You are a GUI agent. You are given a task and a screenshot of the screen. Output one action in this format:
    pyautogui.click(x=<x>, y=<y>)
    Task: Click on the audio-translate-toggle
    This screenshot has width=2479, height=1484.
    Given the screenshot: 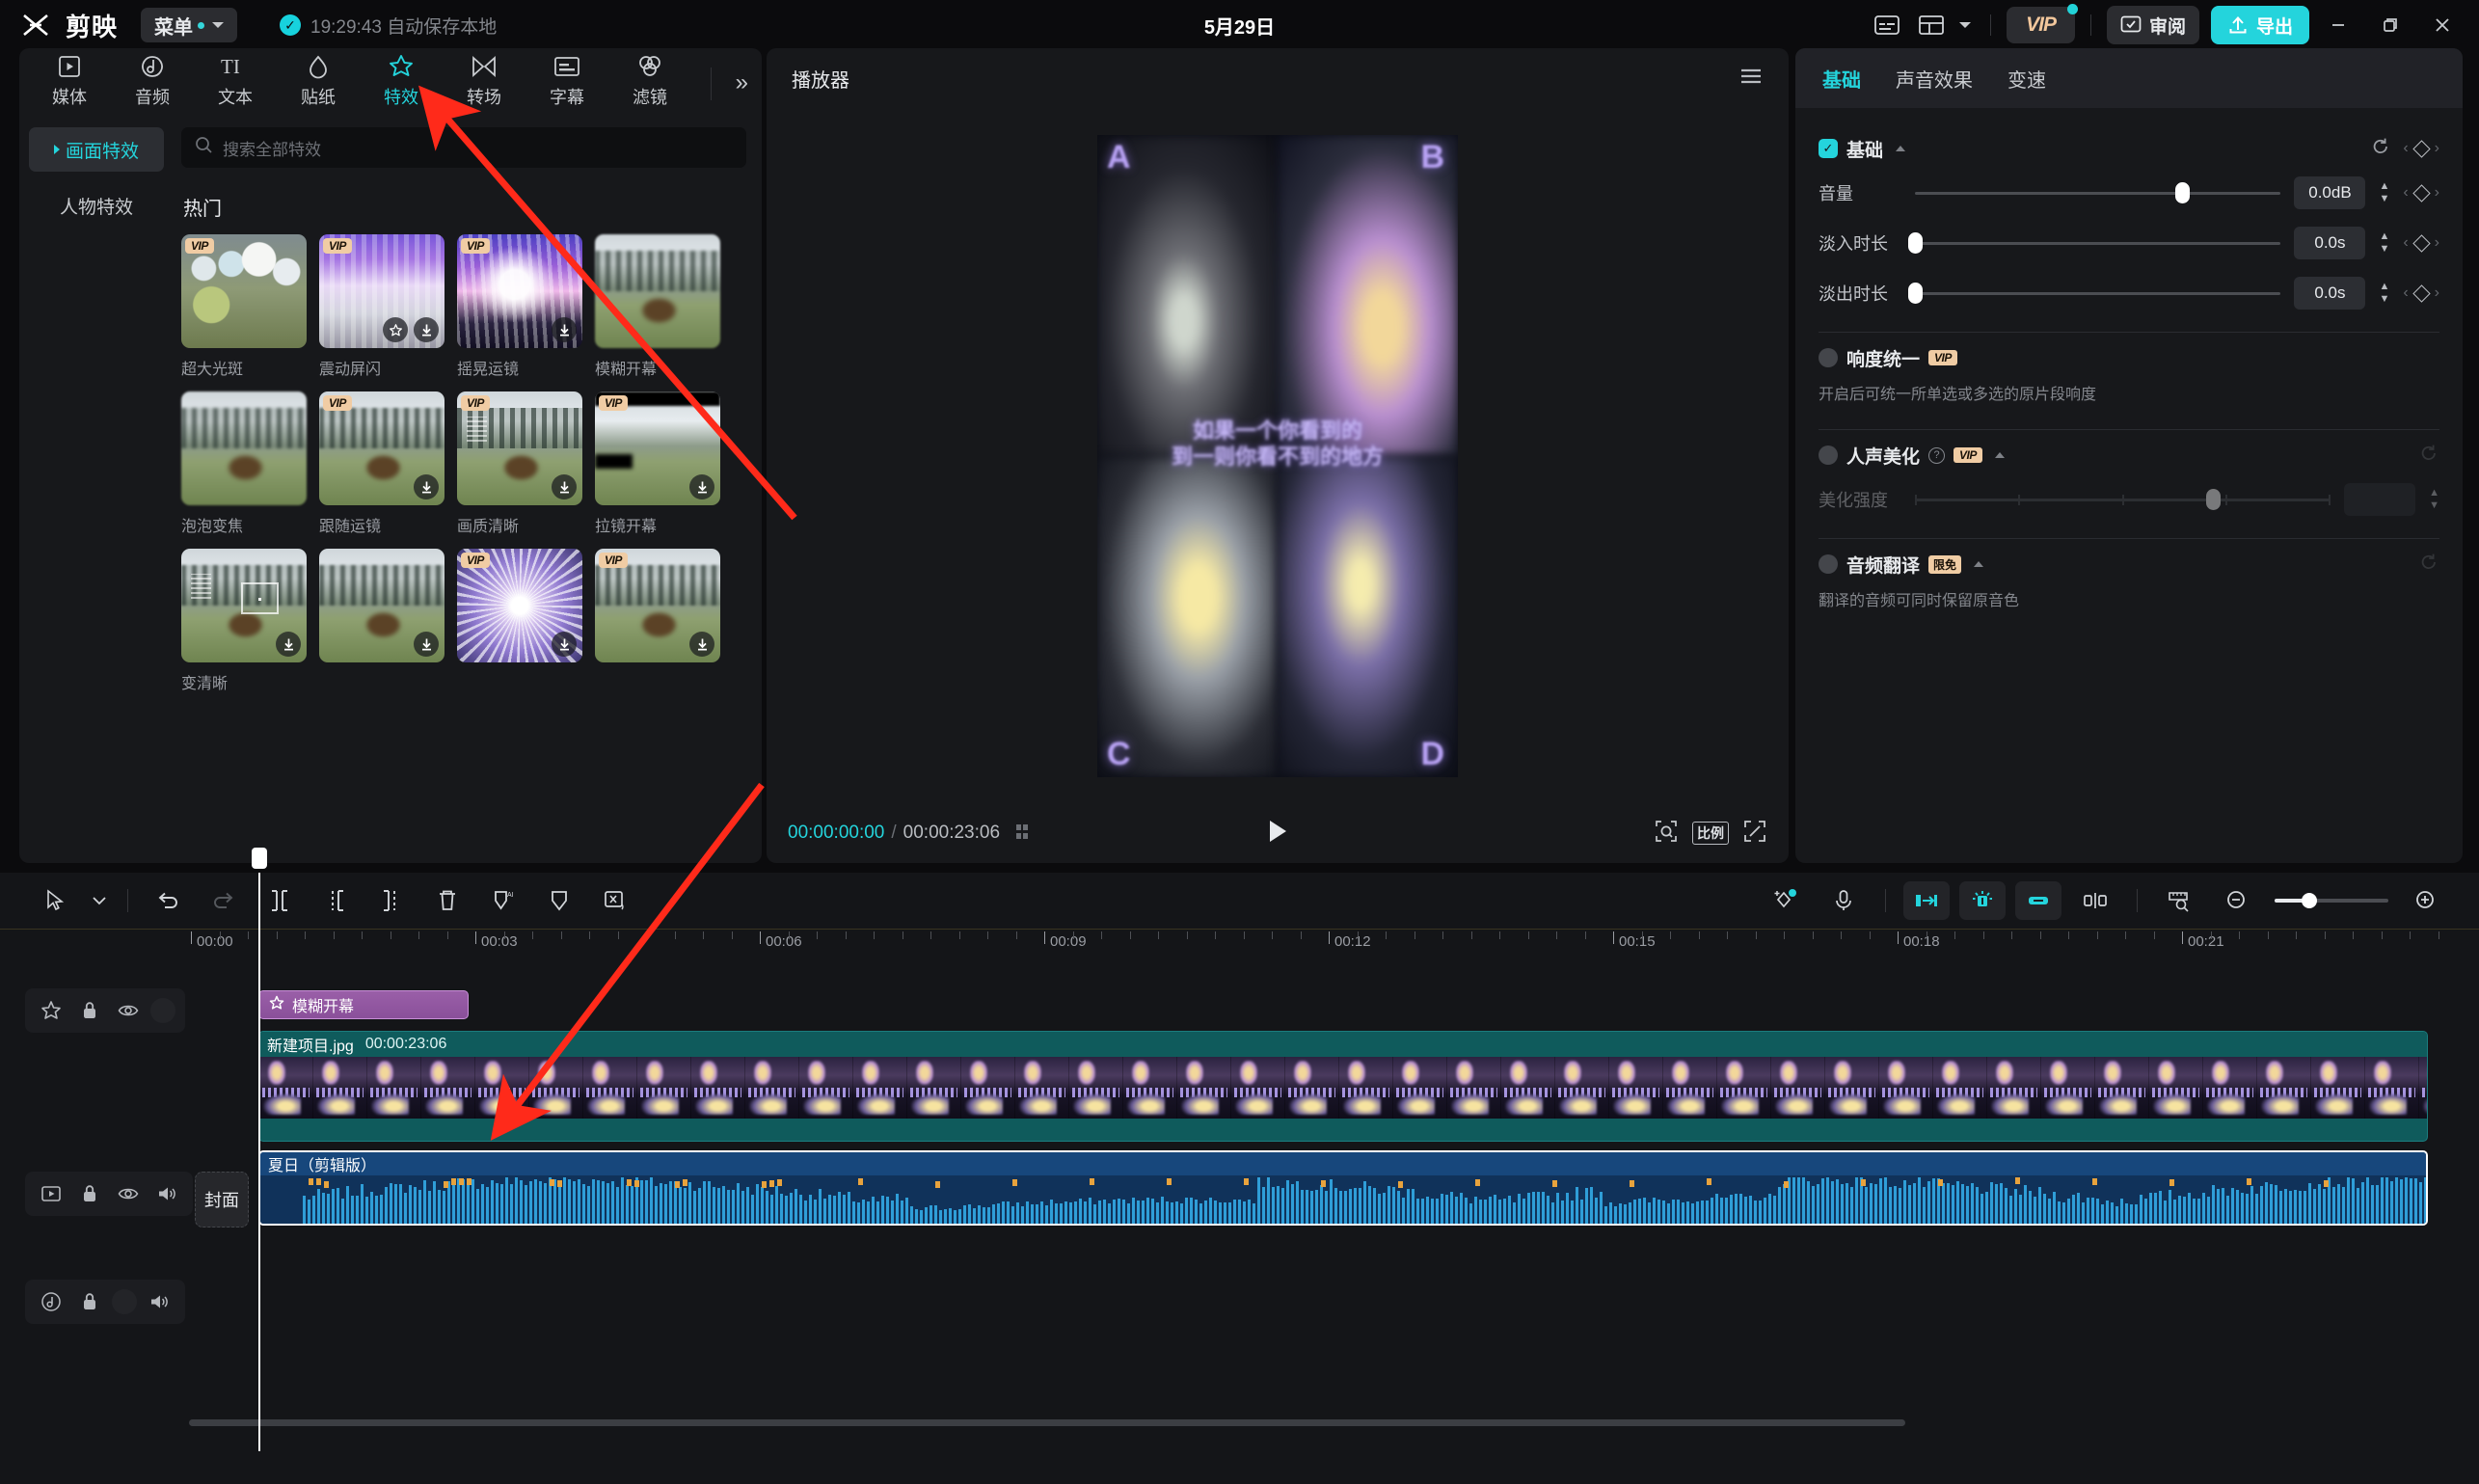 What is the action you would take?
    pyautogui.click(x=1828, y=564)
    